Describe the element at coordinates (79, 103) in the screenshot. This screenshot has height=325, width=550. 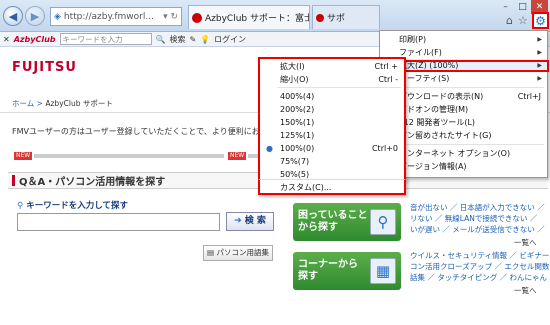
I see `breadcrumb-current: AzbyClub サポート` at that location.